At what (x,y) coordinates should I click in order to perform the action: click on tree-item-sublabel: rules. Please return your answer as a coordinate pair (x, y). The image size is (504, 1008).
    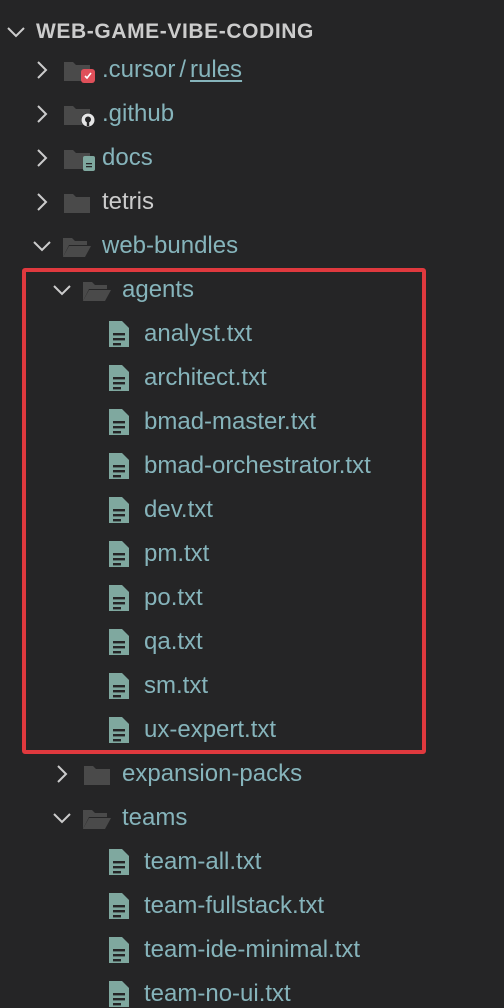
    Looking at the image, I should click on (216, 70).